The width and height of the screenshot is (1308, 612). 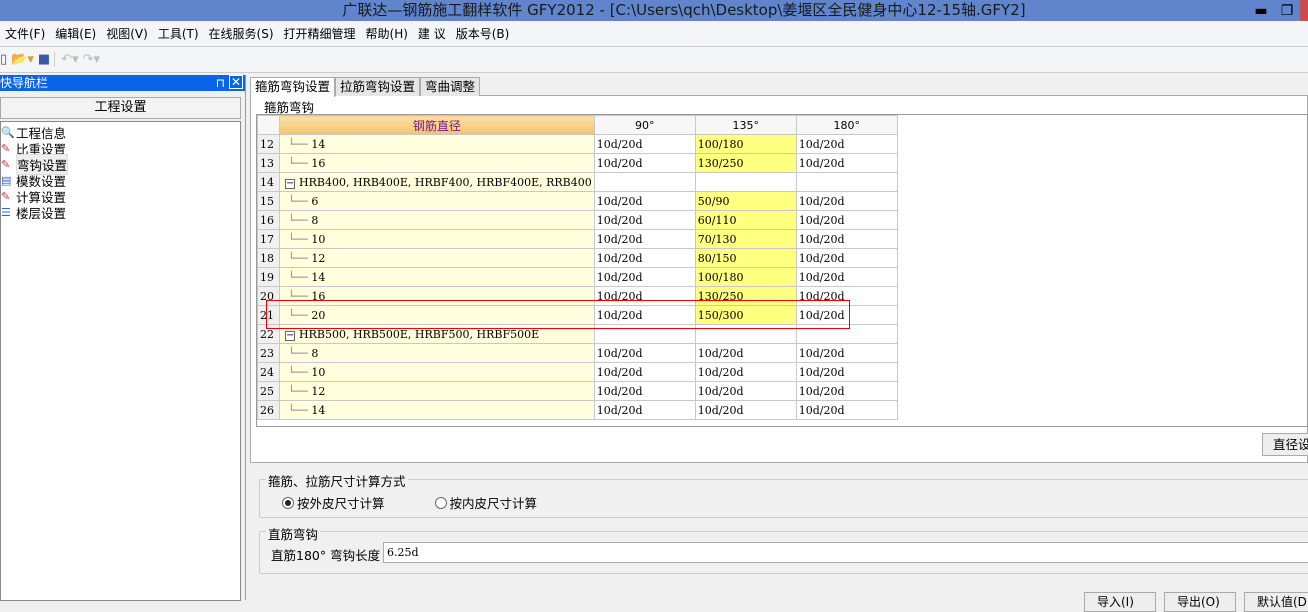 What do you see at coordinates (44, 59) in the screenshot?
I see `save-icon: ■` at bounding box center [44, 59].